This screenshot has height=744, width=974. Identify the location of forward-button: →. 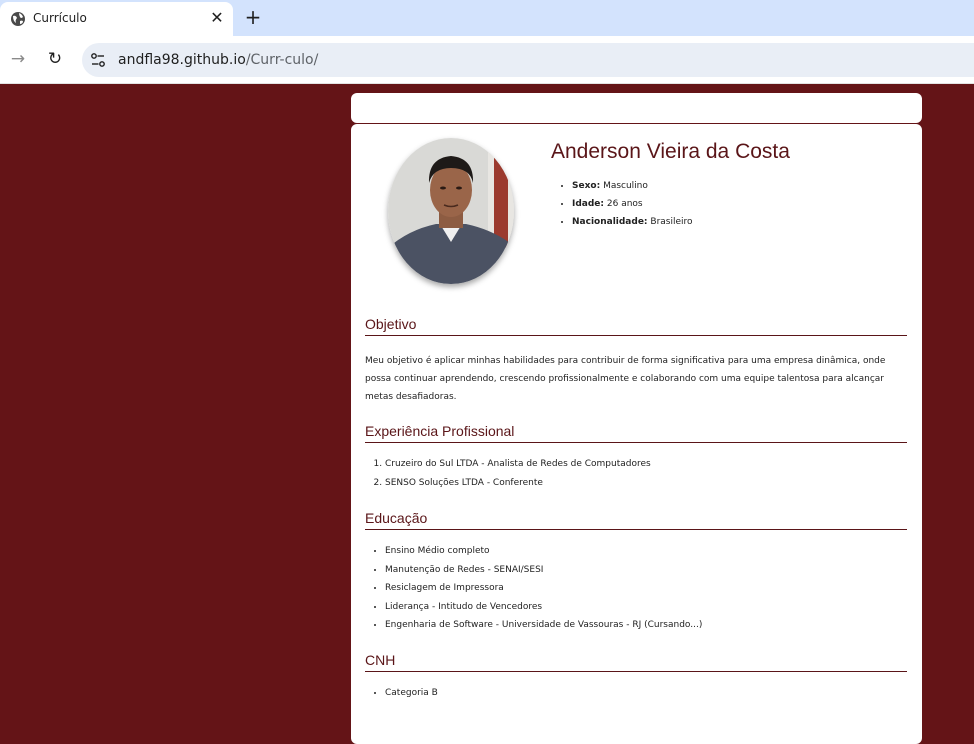
(18, 59).